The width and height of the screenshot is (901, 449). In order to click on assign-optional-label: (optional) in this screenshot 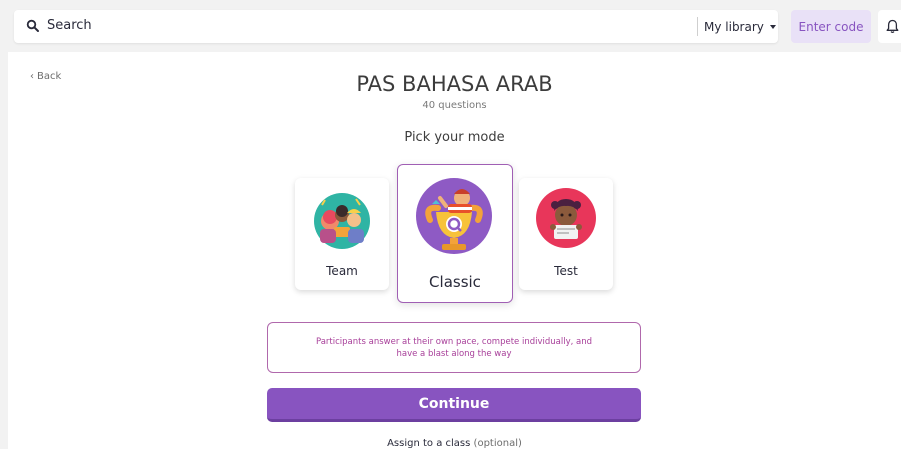, I will do `click(497, 443)`.